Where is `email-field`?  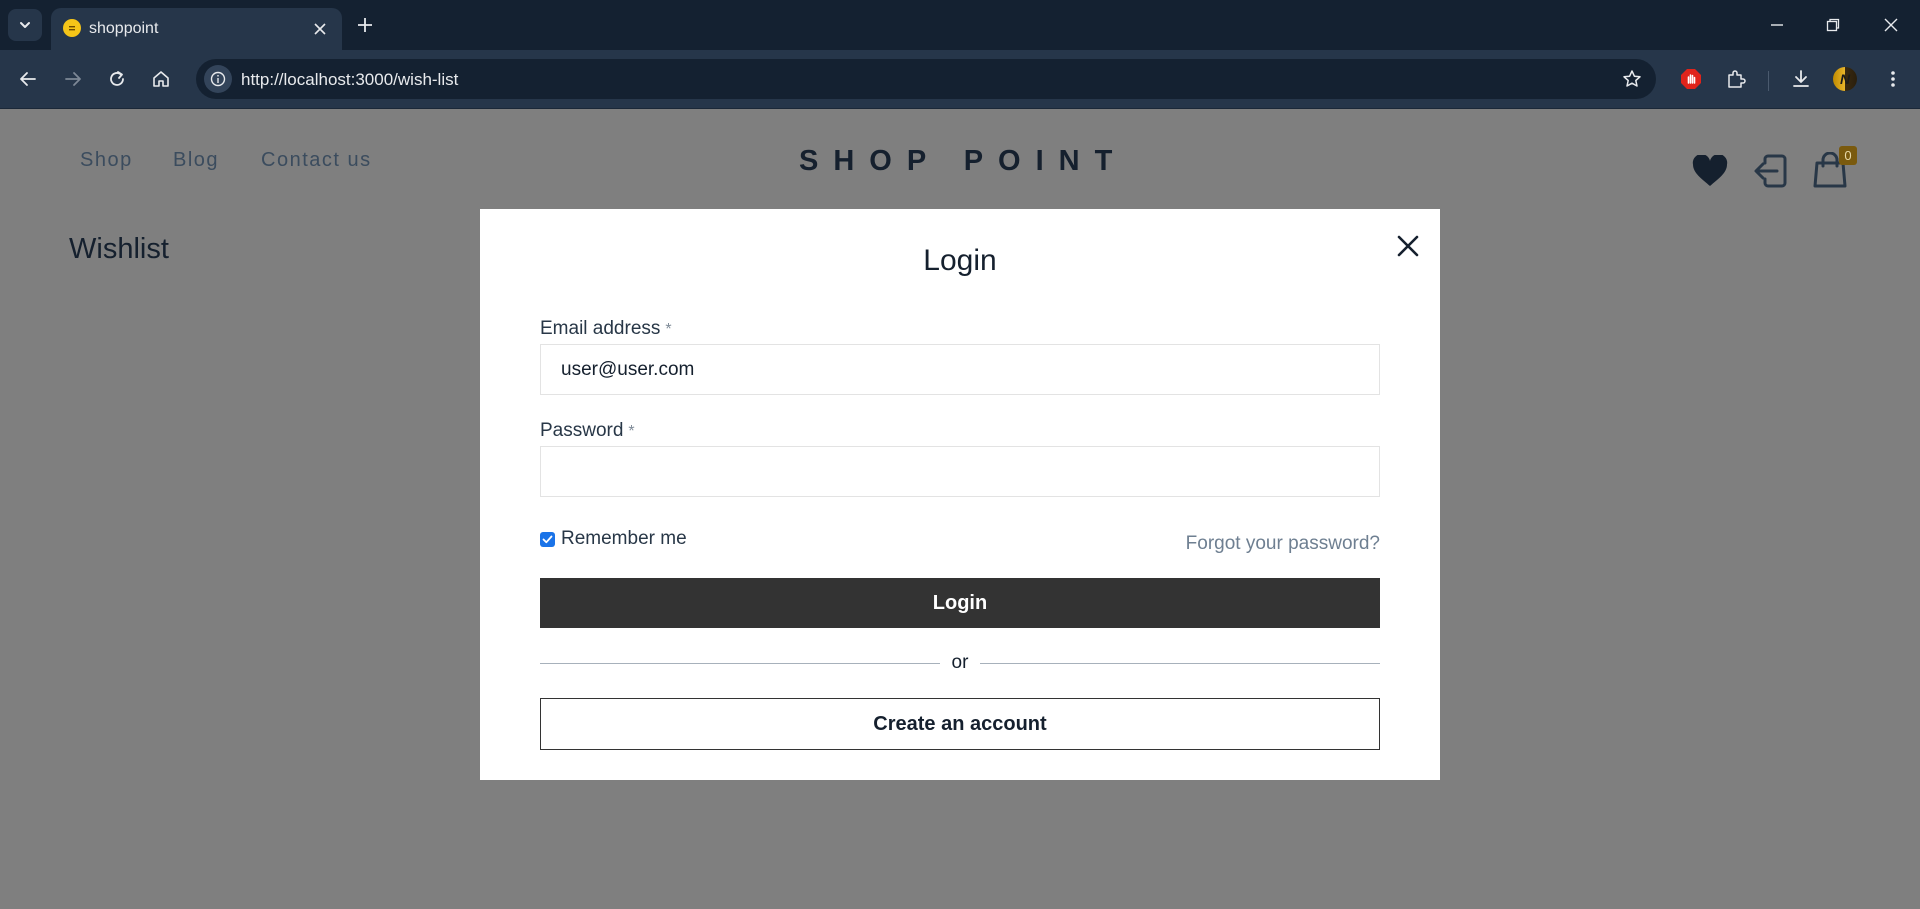
email-field is located at coordinates (960, 369).